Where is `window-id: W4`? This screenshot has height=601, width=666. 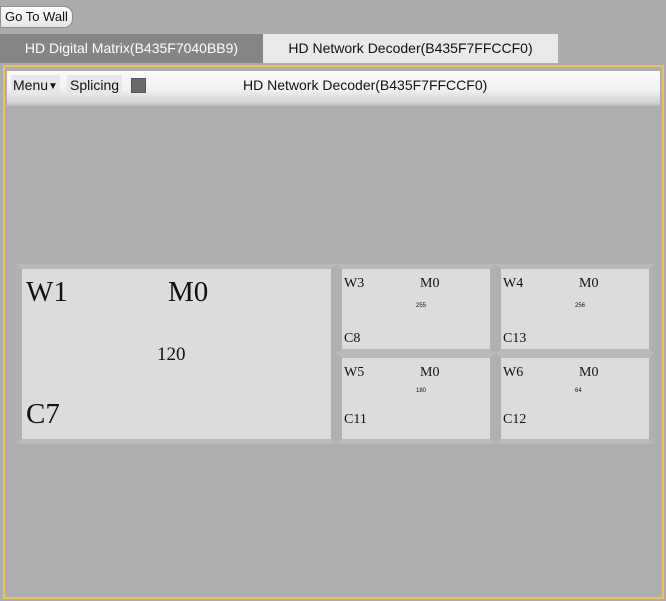 window-id: W4 is located at coordinates (513, 283).